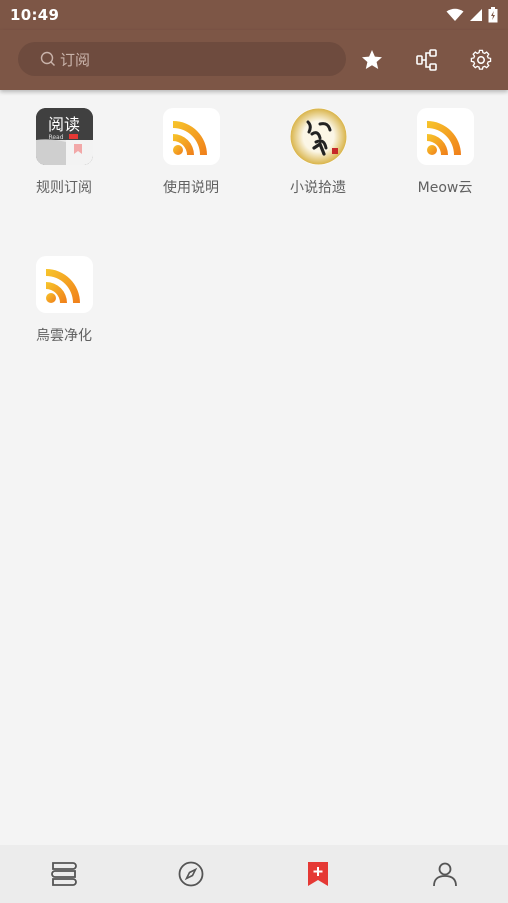  I want to click on subscription-item-guide: 使用说明, so click(191, 152).